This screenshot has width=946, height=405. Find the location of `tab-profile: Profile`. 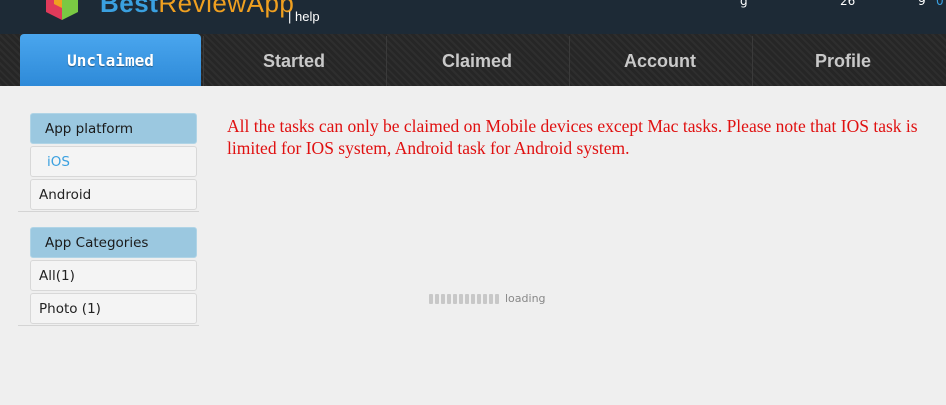

tab-profile: Profile is located at coordinates (842, 61).